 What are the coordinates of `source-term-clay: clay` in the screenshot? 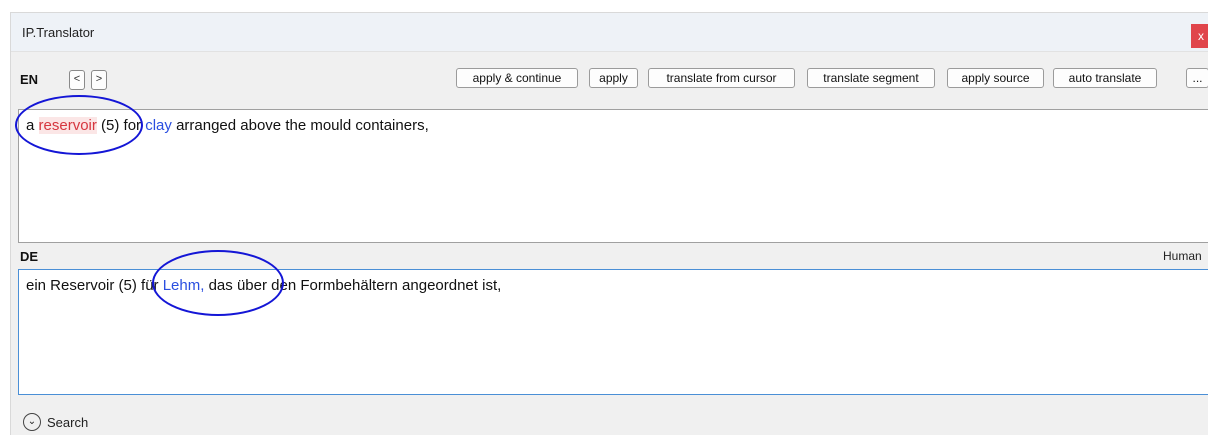 It's located at (158, 125).